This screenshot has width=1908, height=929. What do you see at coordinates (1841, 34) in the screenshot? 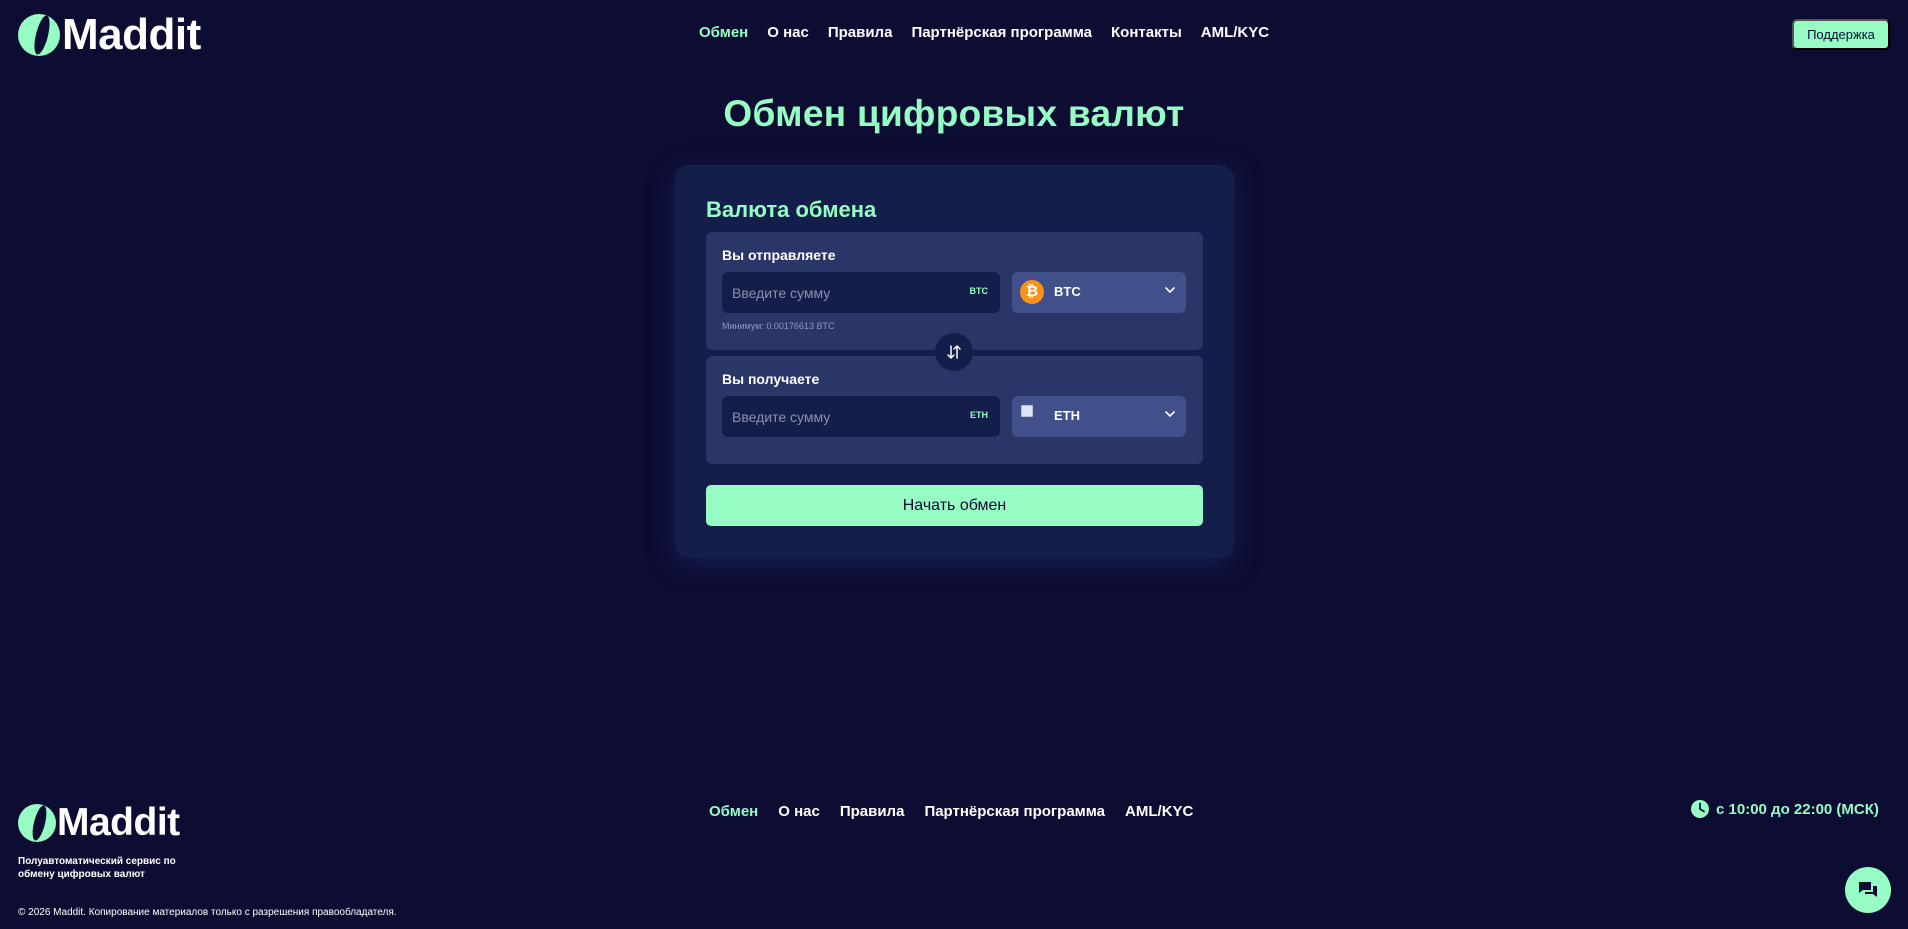
I see `support-button: Поддержка` at bounding box center [1841, 34].